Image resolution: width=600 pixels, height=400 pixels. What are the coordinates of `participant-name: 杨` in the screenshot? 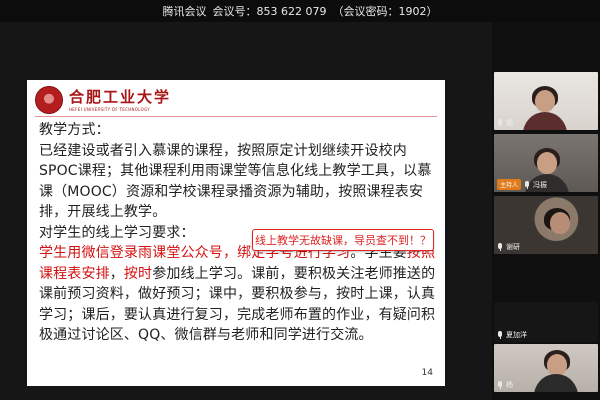 It's located at (509, 385).